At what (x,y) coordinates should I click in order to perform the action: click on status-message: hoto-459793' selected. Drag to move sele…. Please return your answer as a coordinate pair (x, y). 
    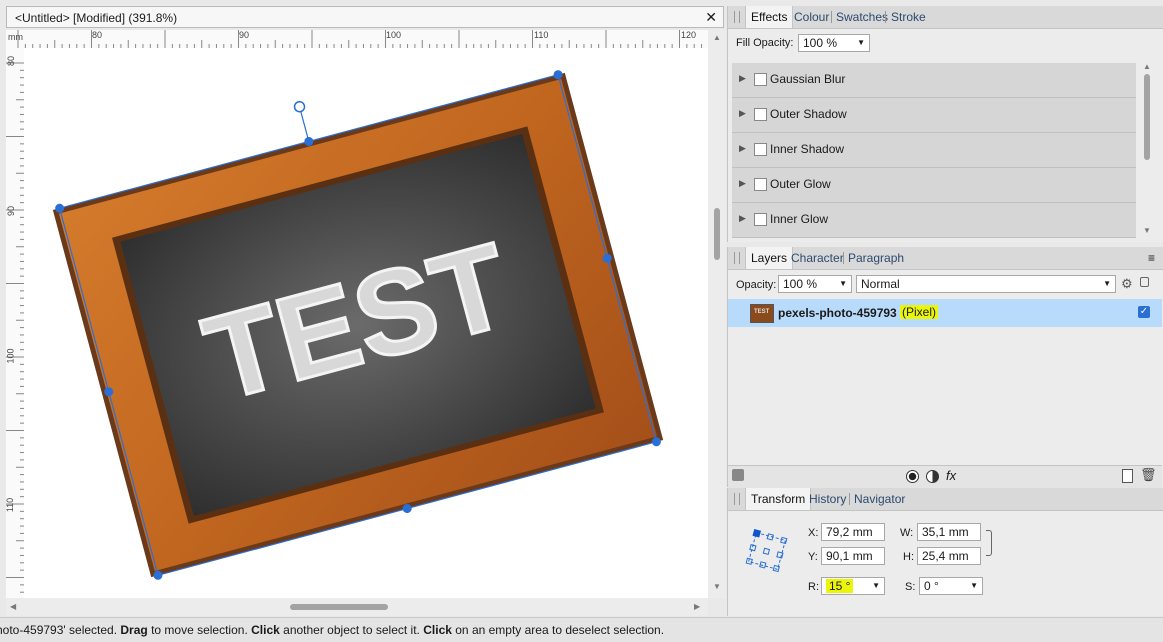
    Looking at the image, I should click on (332, 630).